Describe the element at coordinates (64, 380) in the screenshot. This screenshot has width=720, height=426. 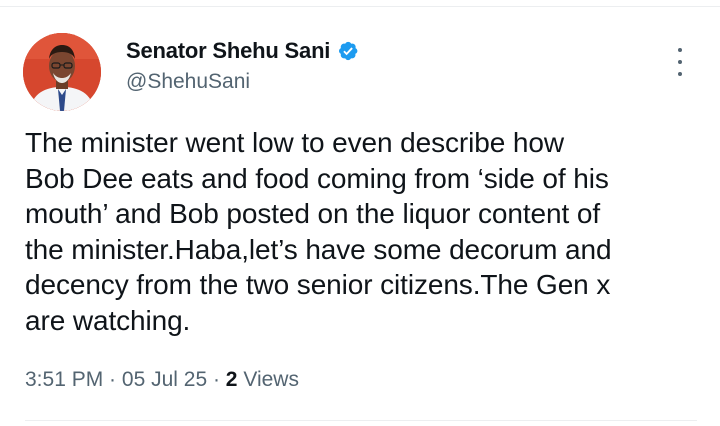
I see `tweet-time: 3:51 PM` at that location.